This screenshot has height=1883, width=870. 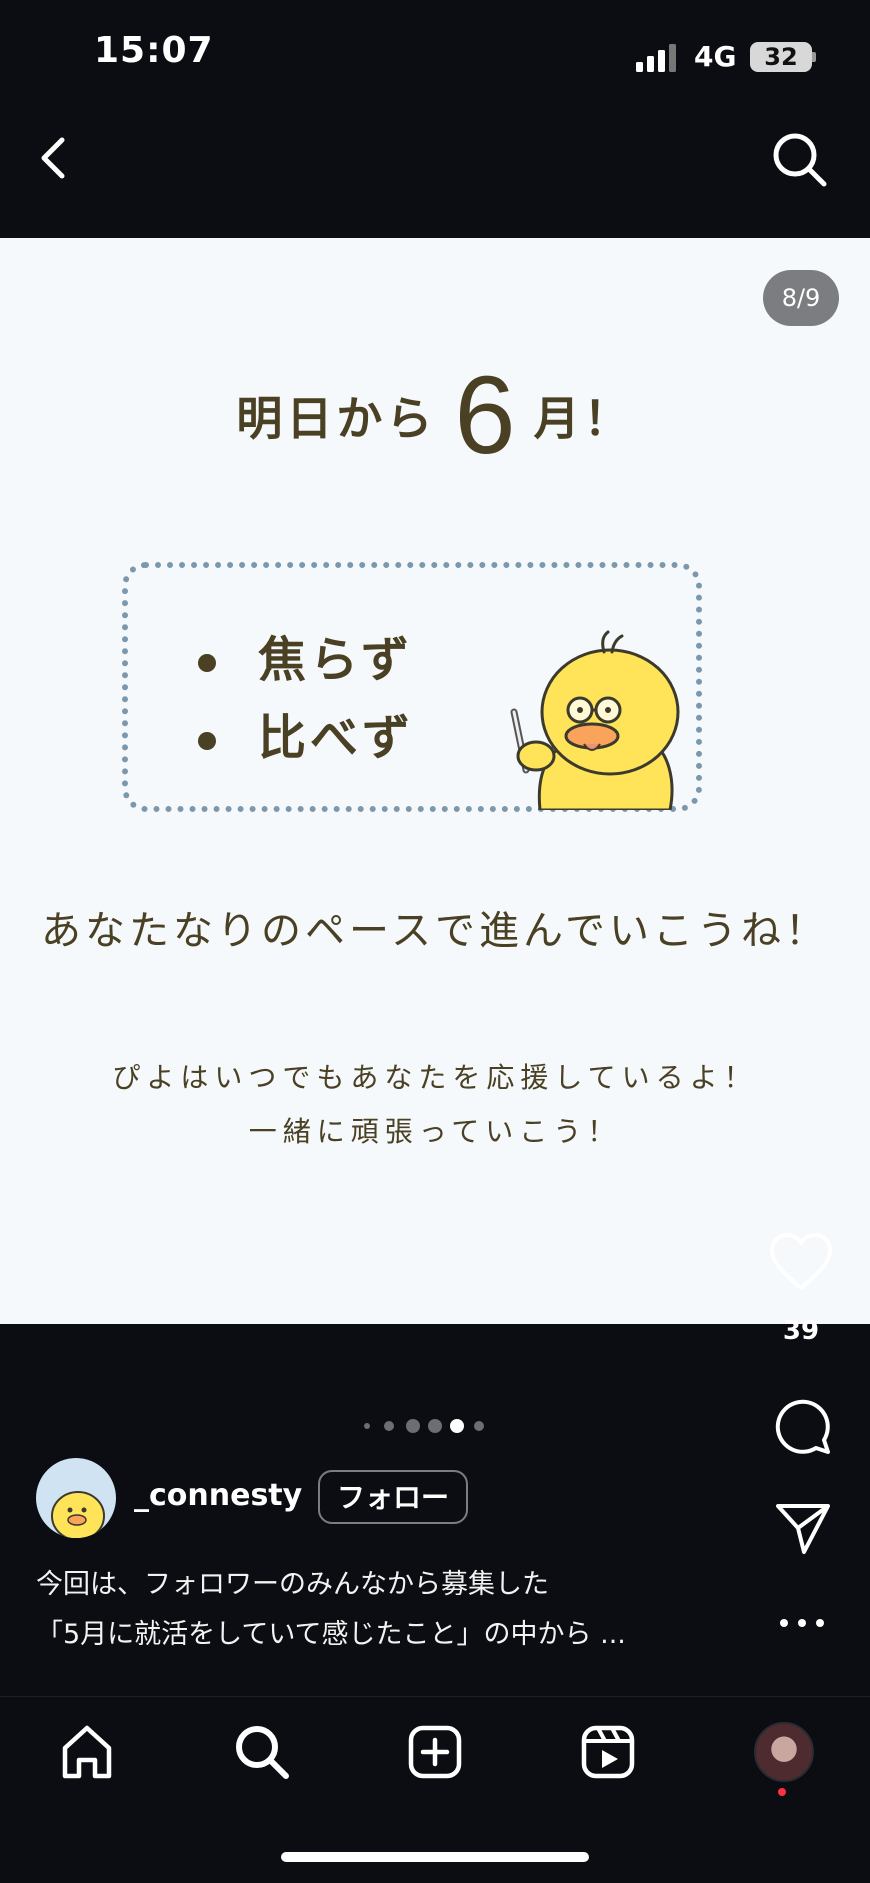 I want to click on cheer-line: ぴよはいつでもあなたを応援しているよ！, so click(x=435, y=1077).